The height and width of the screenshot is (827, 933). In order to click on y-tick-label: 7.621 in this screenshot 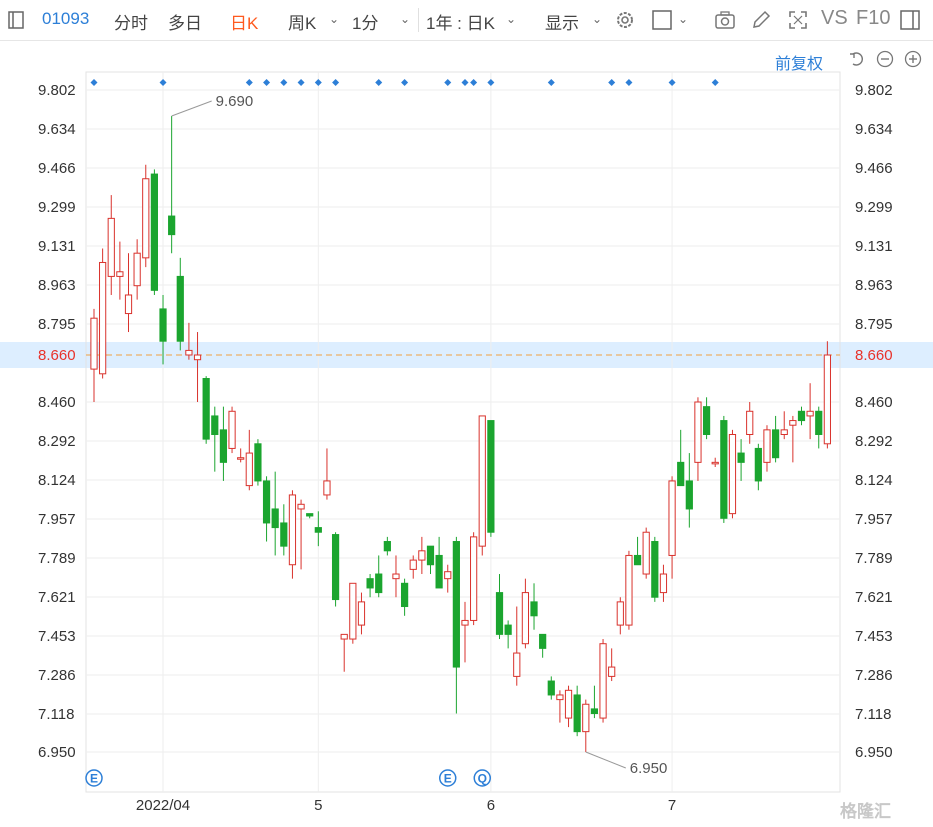, I will do `click(874, 597)`.